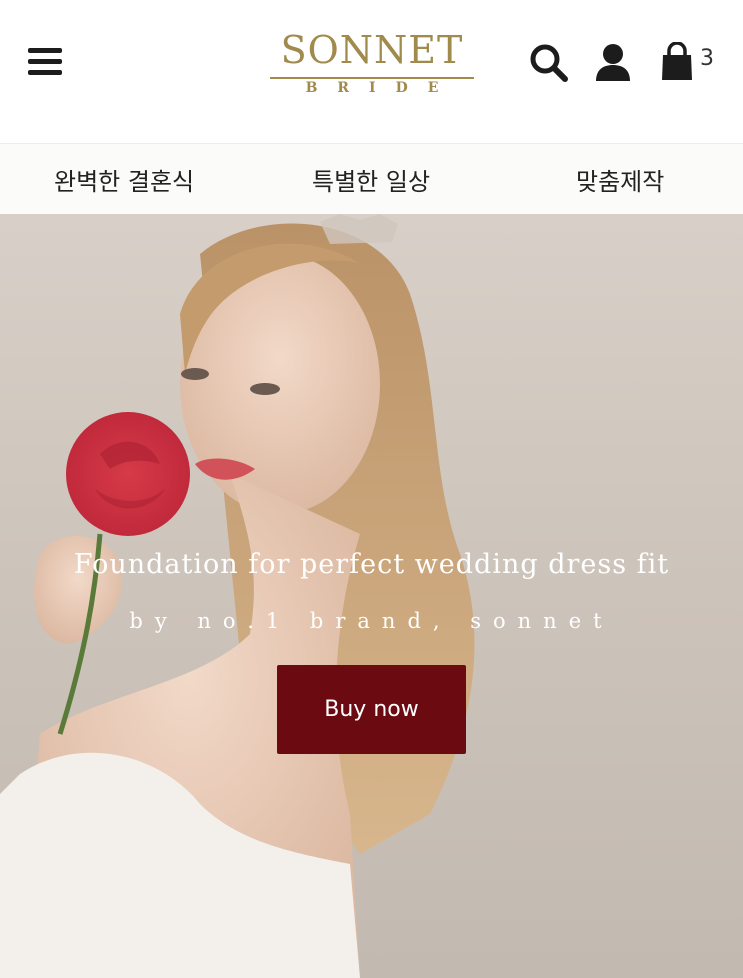 The height and width of the screenshot is (978, 743). I want to click on nav-item-special-daily: 특별한 일상, so click(371, 179).